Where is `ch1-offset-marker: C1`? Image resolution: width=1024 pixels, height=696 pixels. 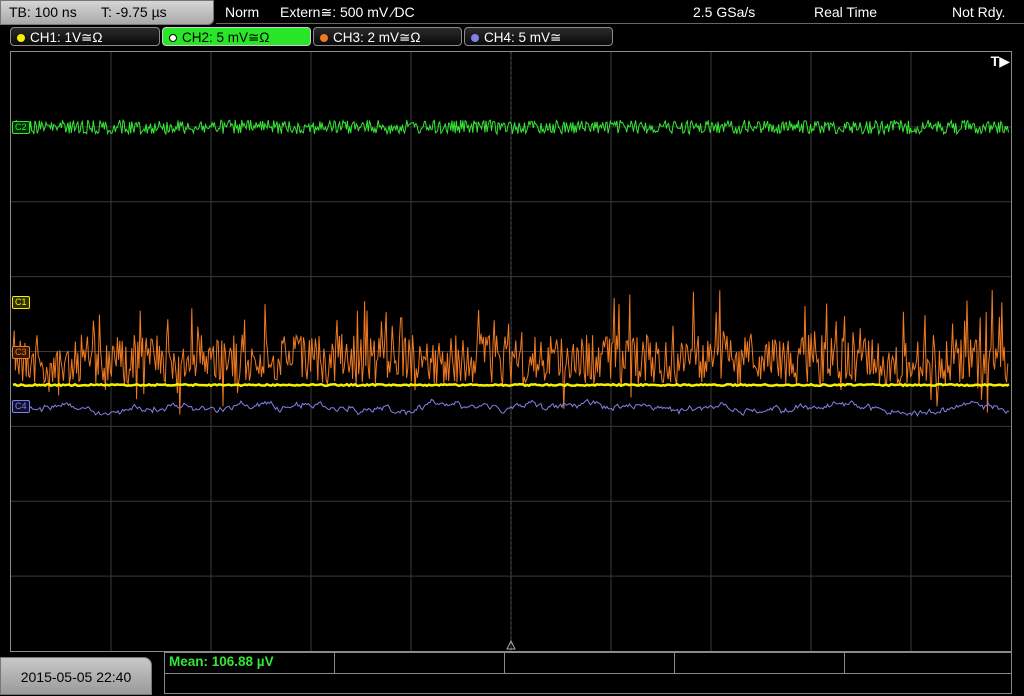
ch1-offset-marker: C1 is located at coordinates (21, 302).